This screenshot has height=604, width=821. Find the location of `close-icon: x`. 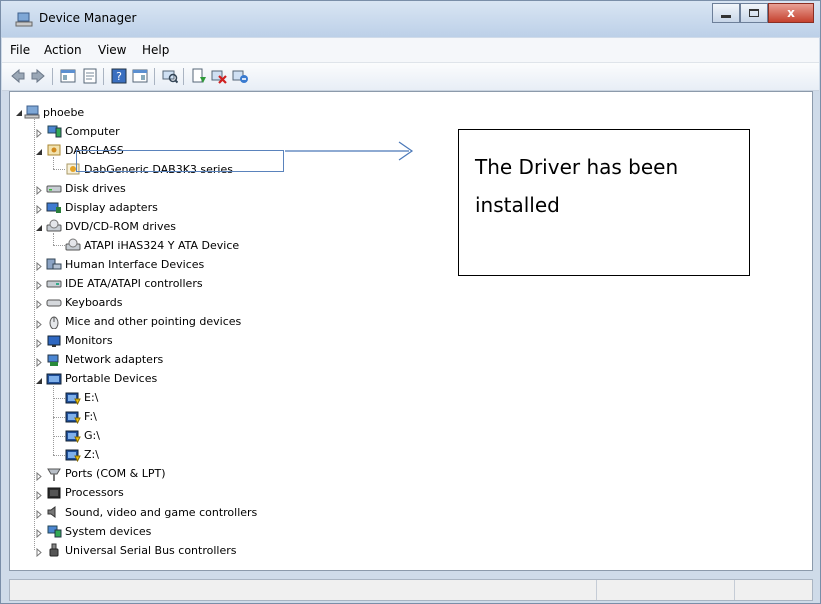

close-icon: x is located at coordinates (791, 13).